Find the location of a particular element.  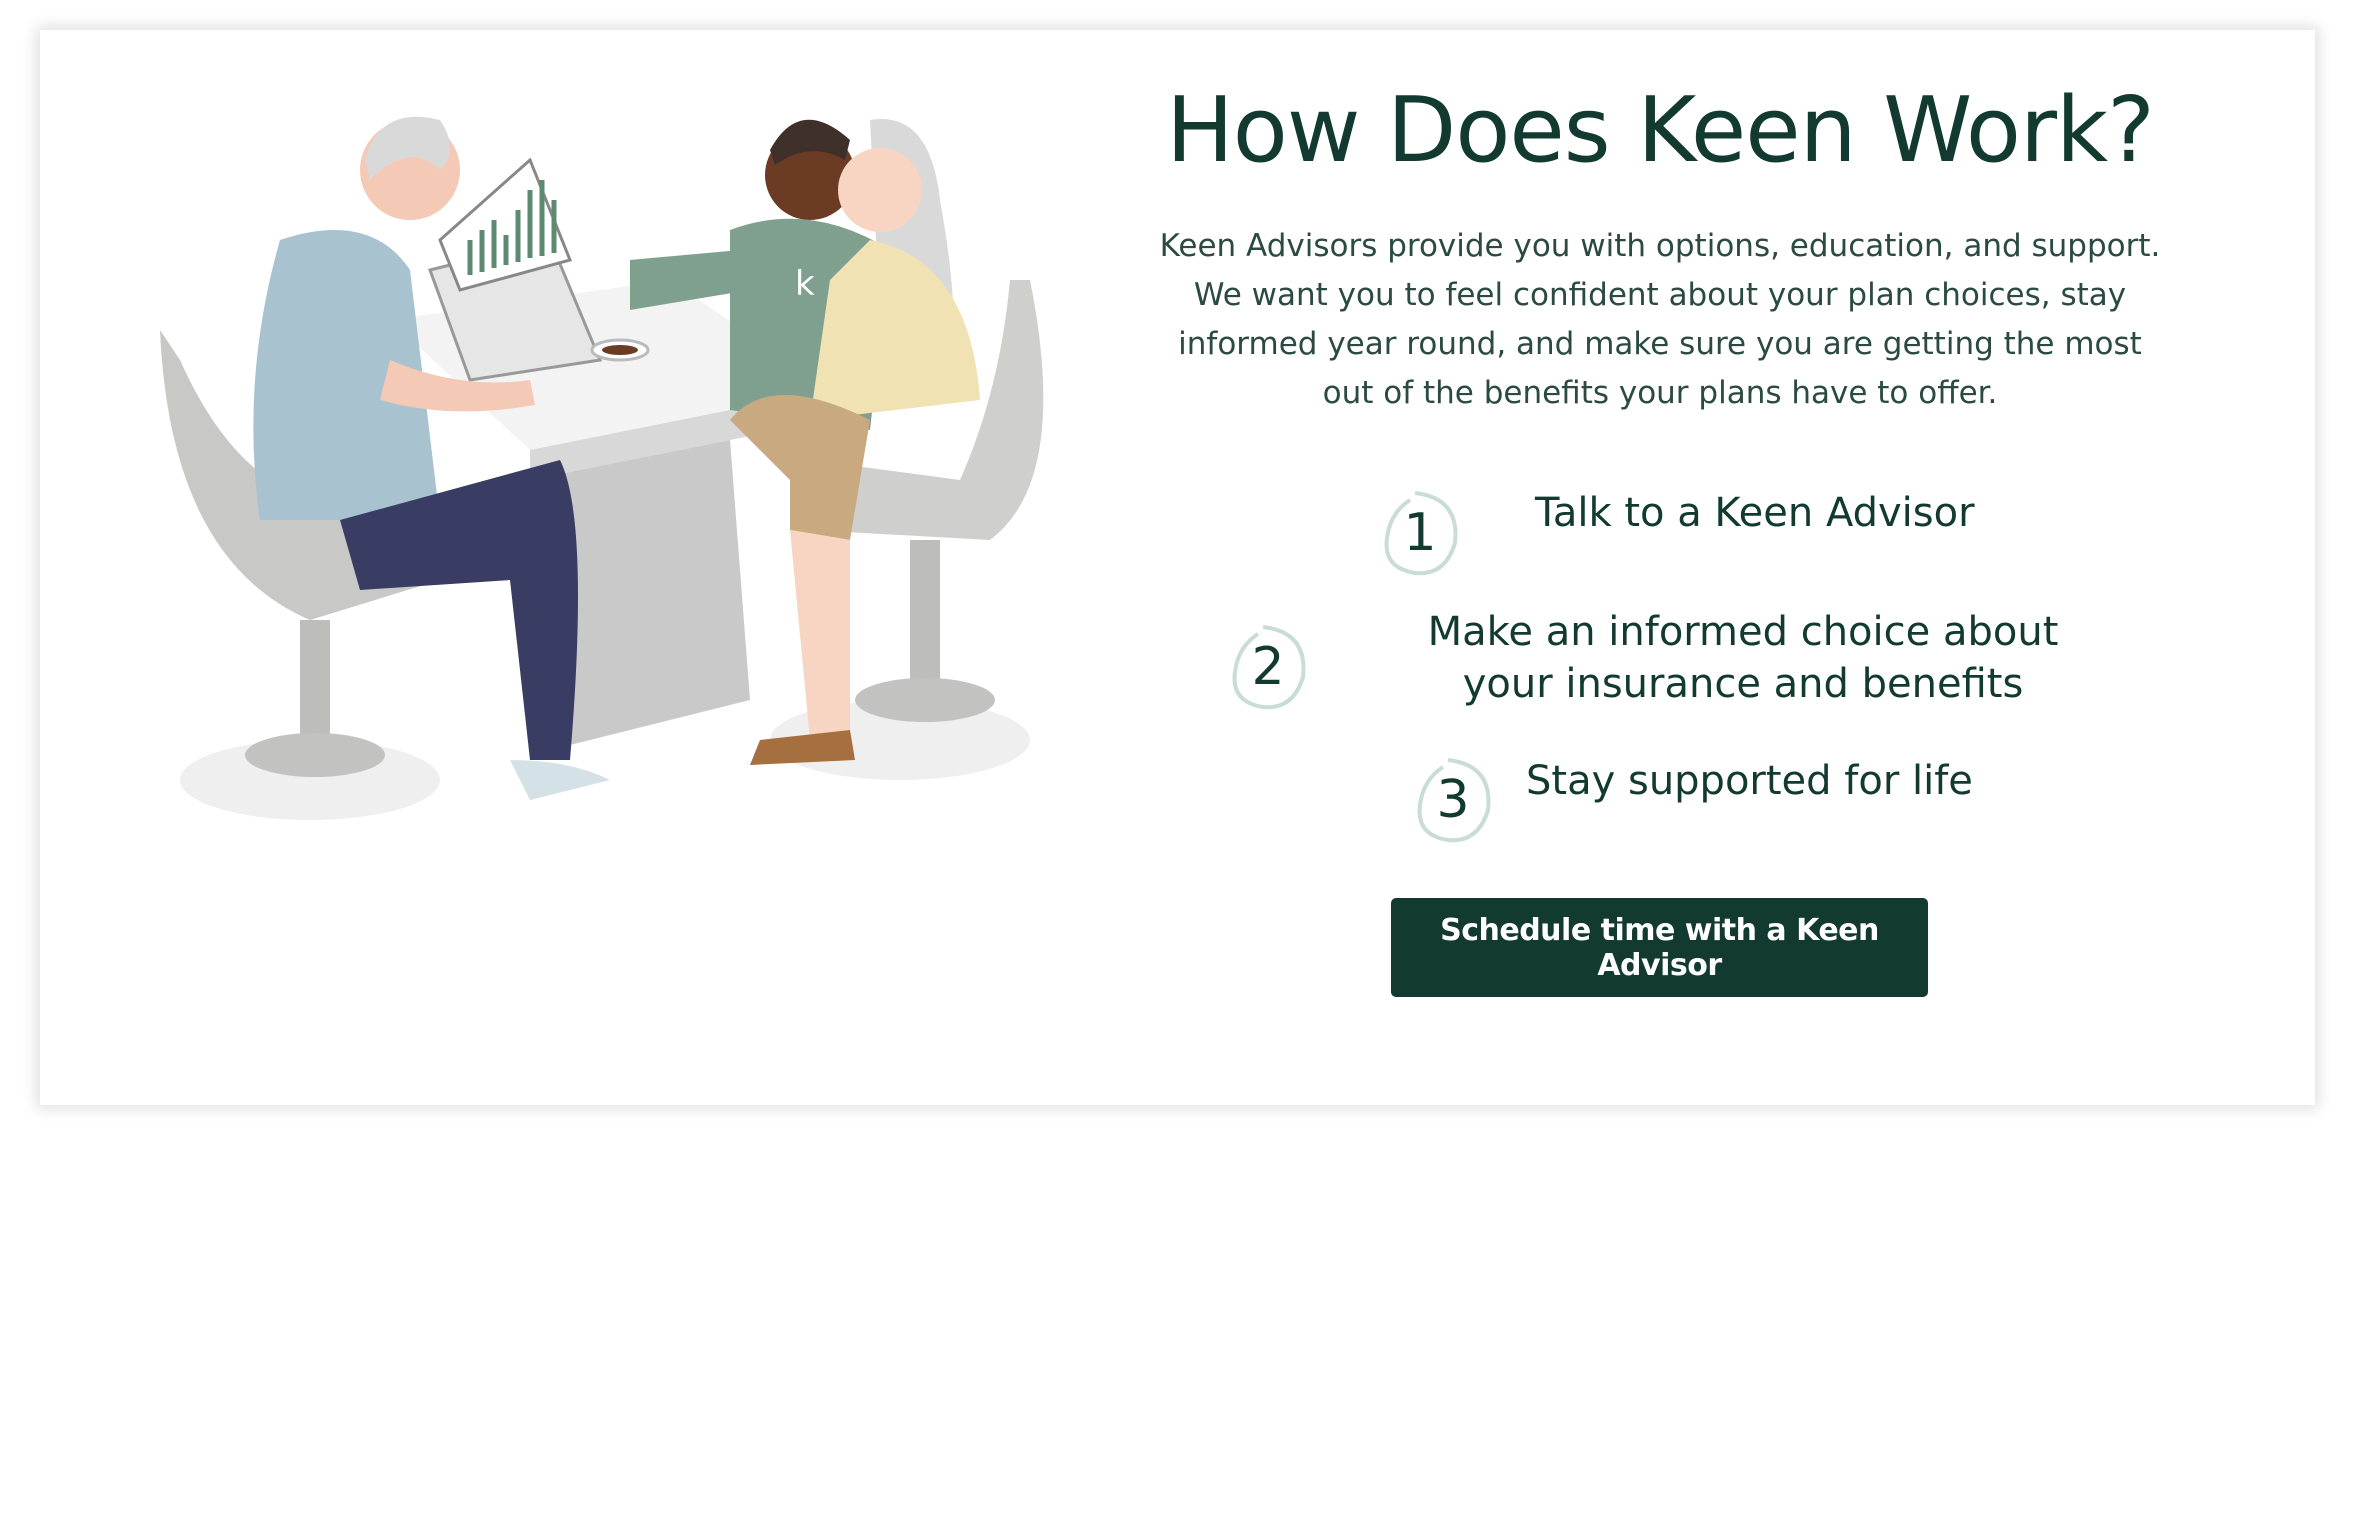

step-3-number-badge: 3 is located at coordinates (1453, 800).